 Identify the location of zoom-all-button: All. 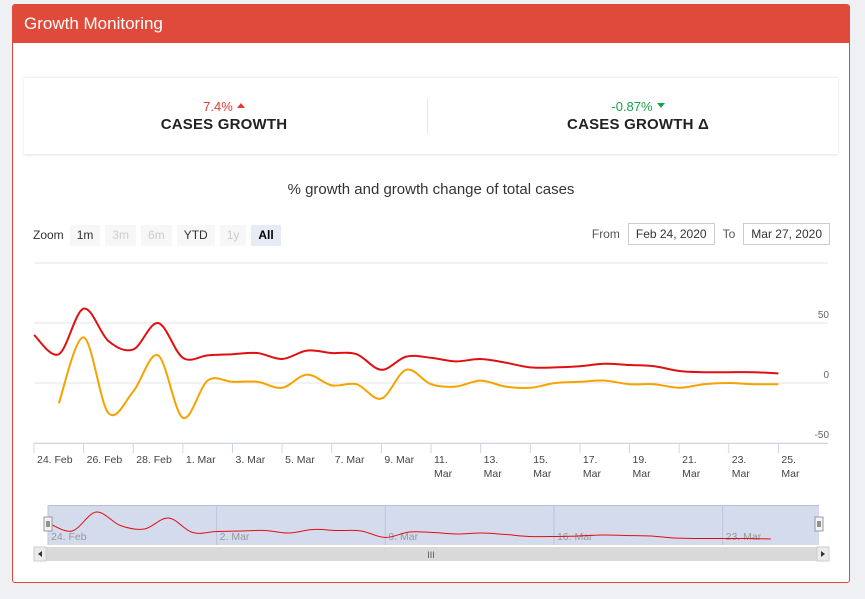
(266, 235).